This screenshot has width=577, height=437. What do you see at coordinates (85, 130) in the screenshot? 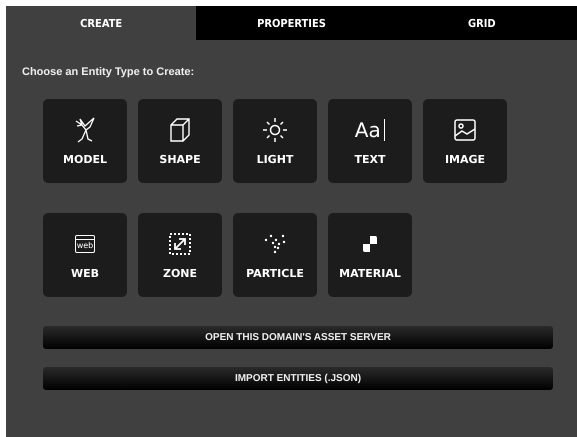
I see `bird-icon` at bounding box center [85, 130].